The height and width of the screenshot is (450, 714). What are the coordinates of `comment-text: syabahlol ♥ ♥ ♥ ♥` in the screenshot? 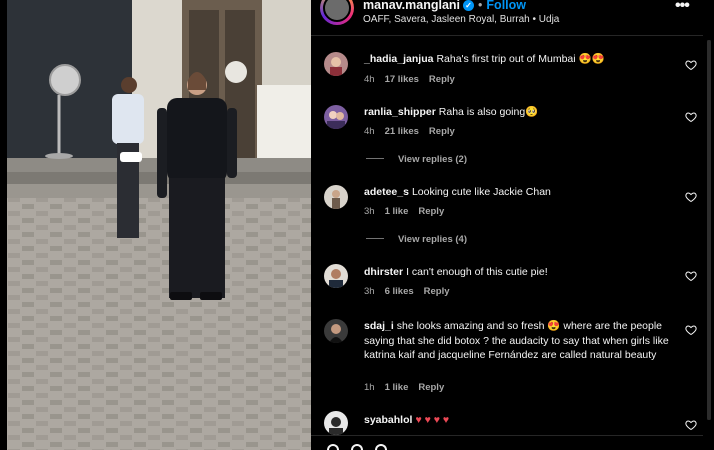 It's located at (519, 420).